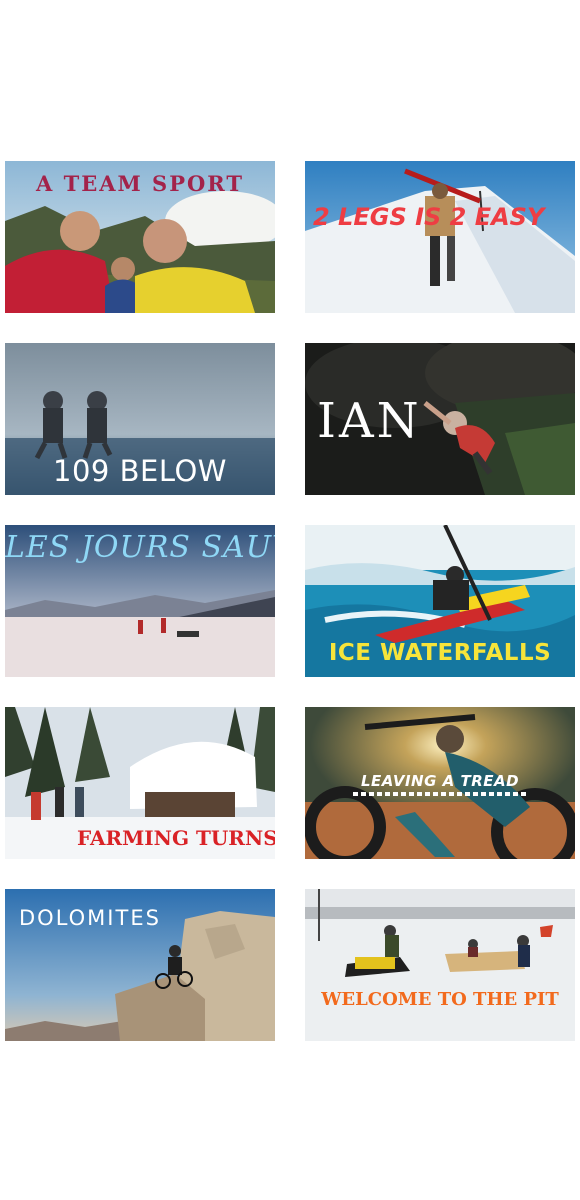  Describe the element at coordinates (440, 653) in the screenshot. I see `film-title: ICE WATERFALLS` at that location.